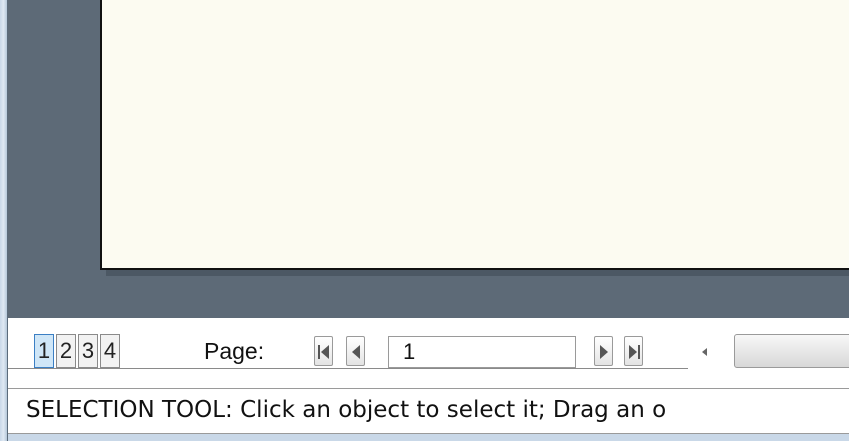  Describe the element at coordinates (428, 437) in the screenshot. I see `window-frame-bottom` at that location.